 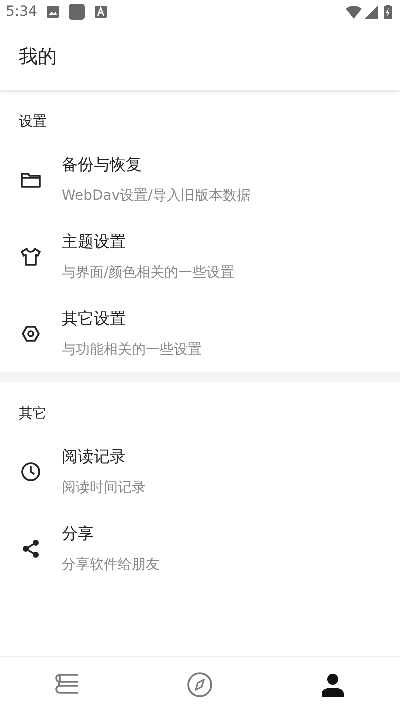 I want to click on square-icon, so click(x=77, y=12).